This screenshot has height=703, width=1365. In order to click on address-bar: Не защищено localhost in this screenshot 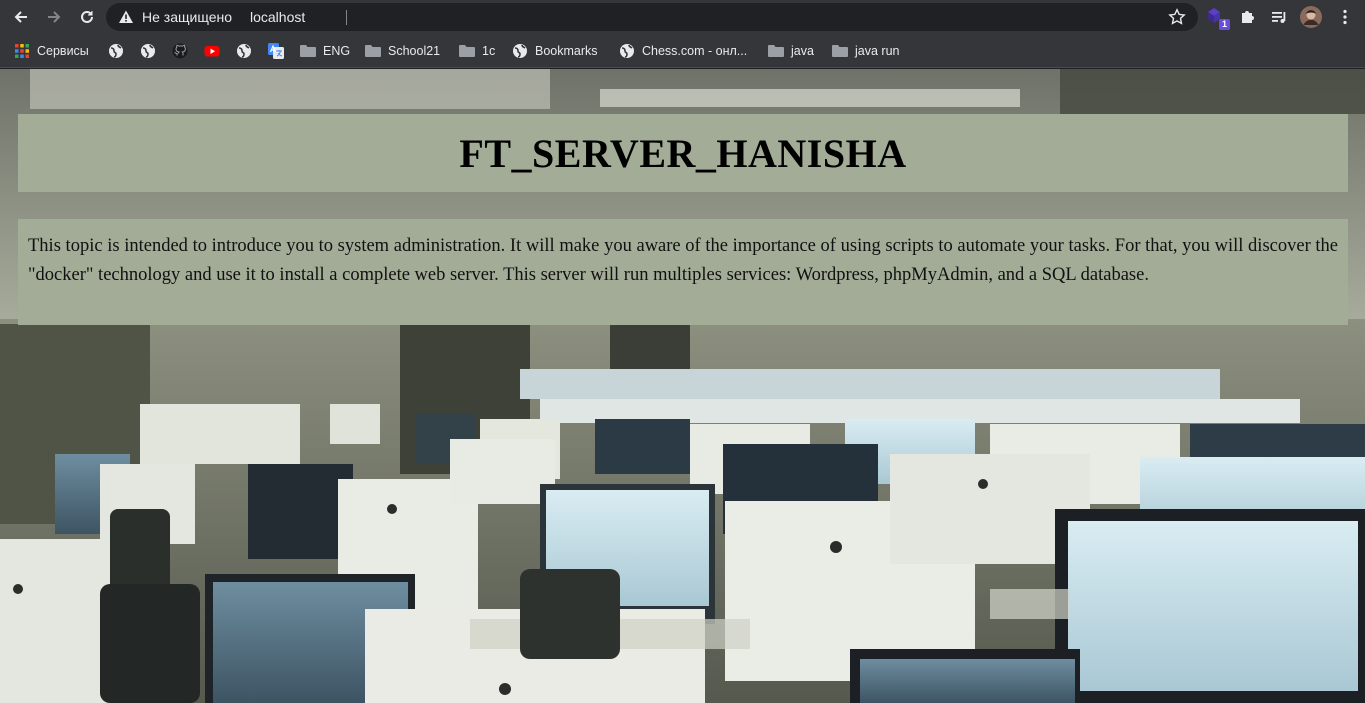, I will do `click(652, 17)`.